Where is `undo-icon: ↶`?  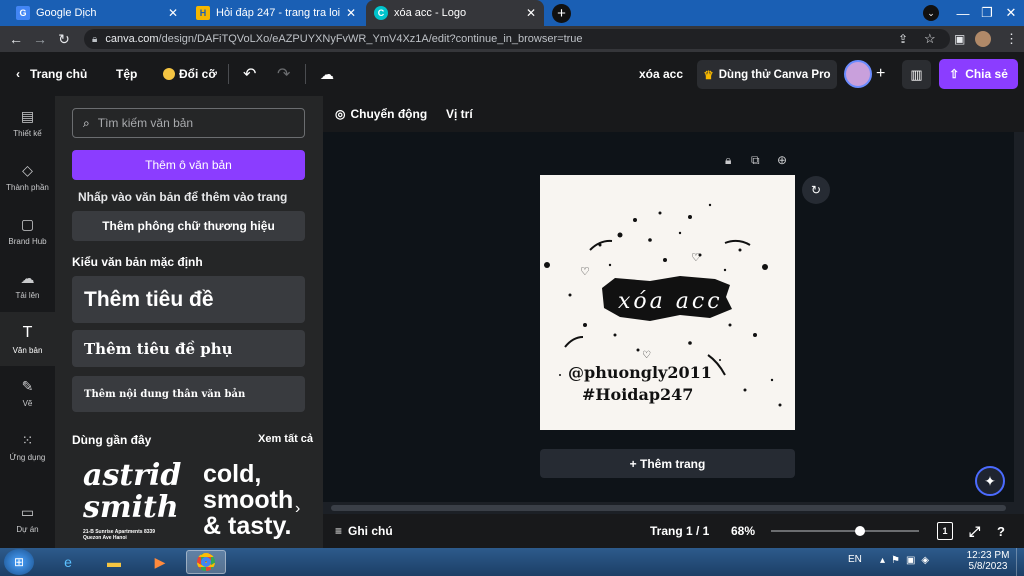
undo-icon: ↶ is located at coordinates (249, 74).